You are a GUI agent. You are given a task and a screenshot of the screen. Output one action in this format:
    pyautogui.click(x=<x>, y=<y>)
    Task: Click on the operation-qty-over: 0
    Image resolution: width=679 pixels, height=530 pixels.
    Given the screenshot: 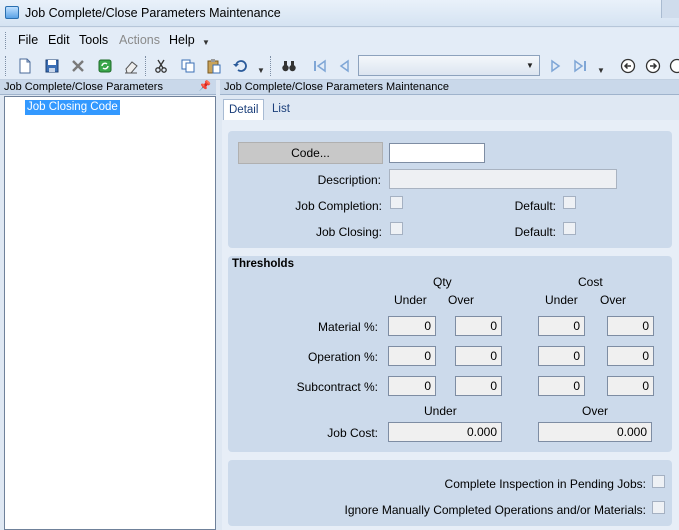 What is the action you would take?
    pyautogui.click(x=478, y=356)
    